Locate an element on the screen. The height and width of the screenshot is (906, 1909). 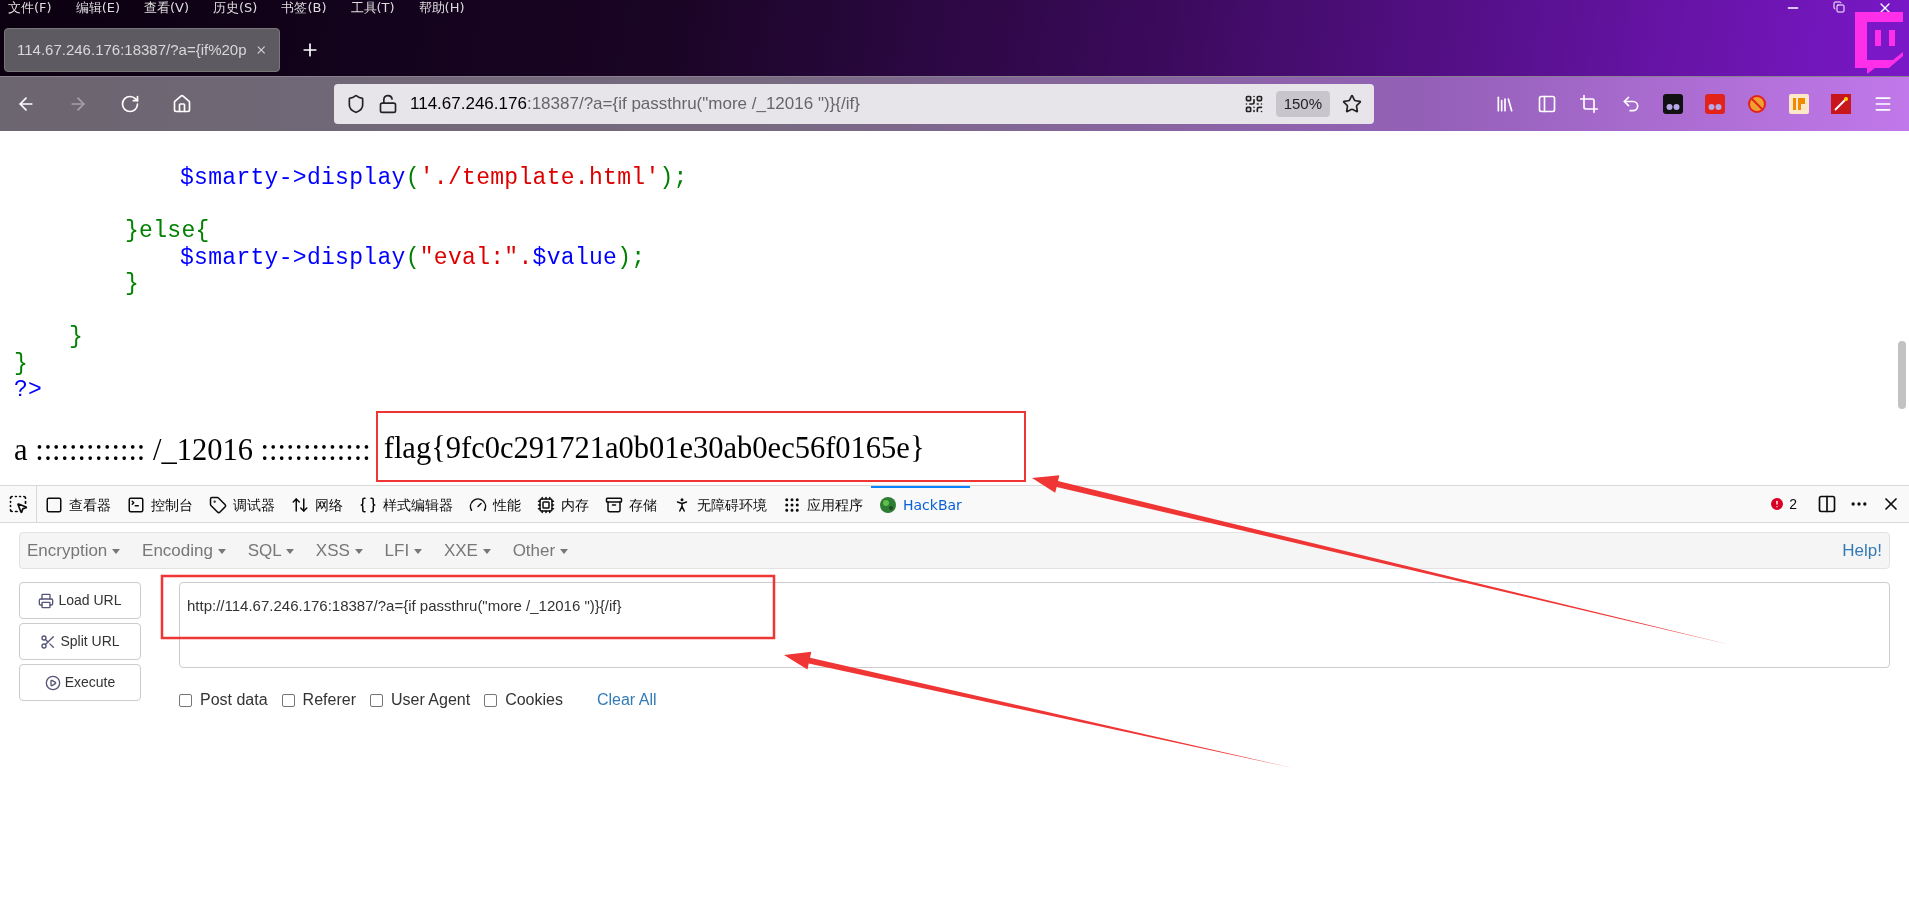
zoom-level: 150% is located at coordinates (1302, 104).